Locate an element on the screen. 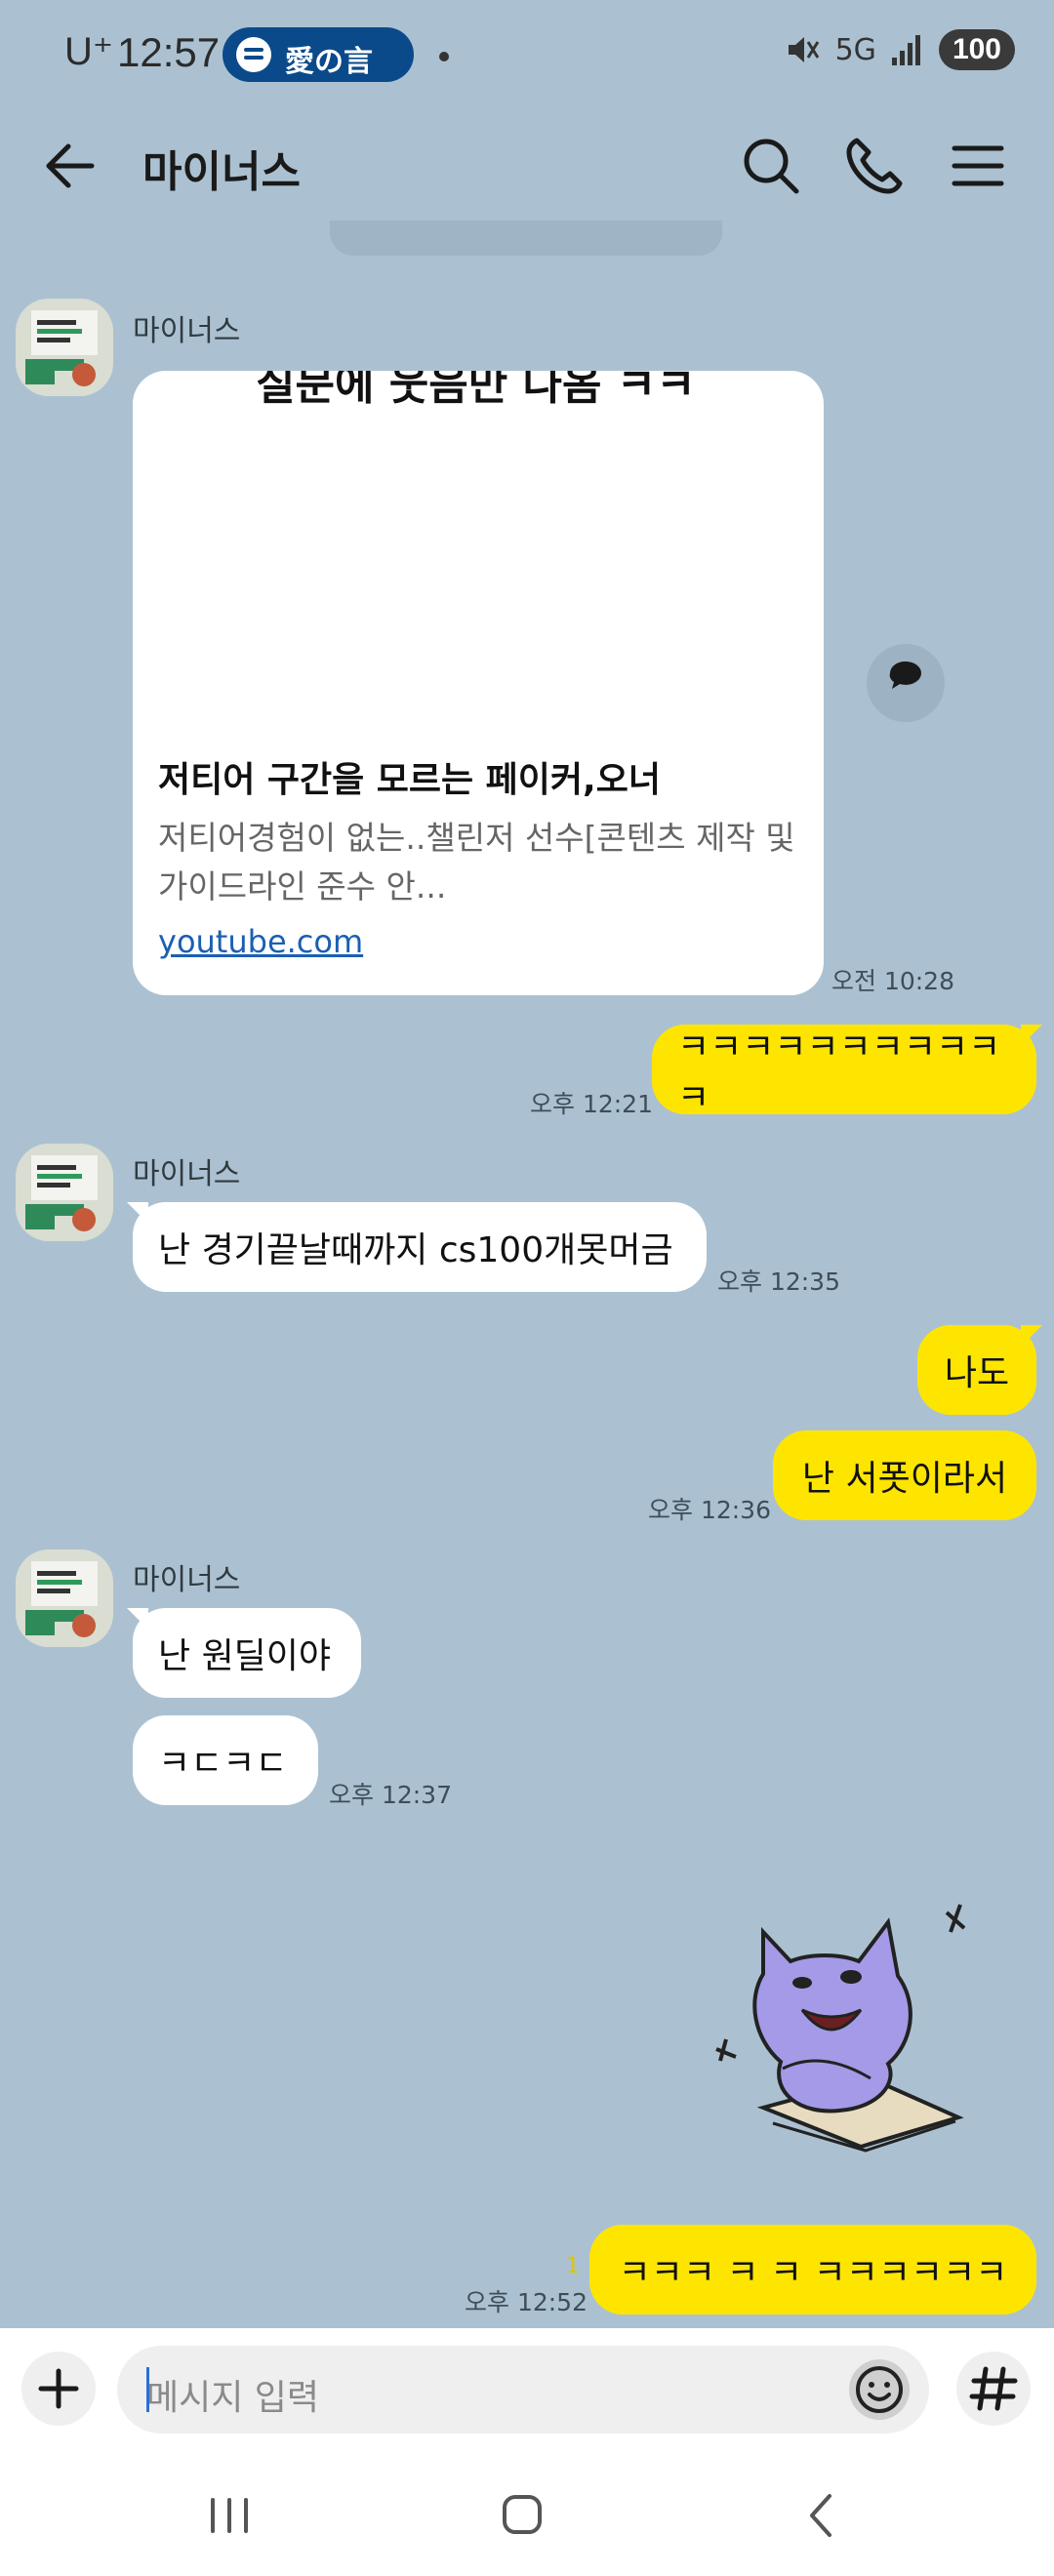 The image size is (1054, 2576). cat-sticker is located at coordinates (851, 2039).